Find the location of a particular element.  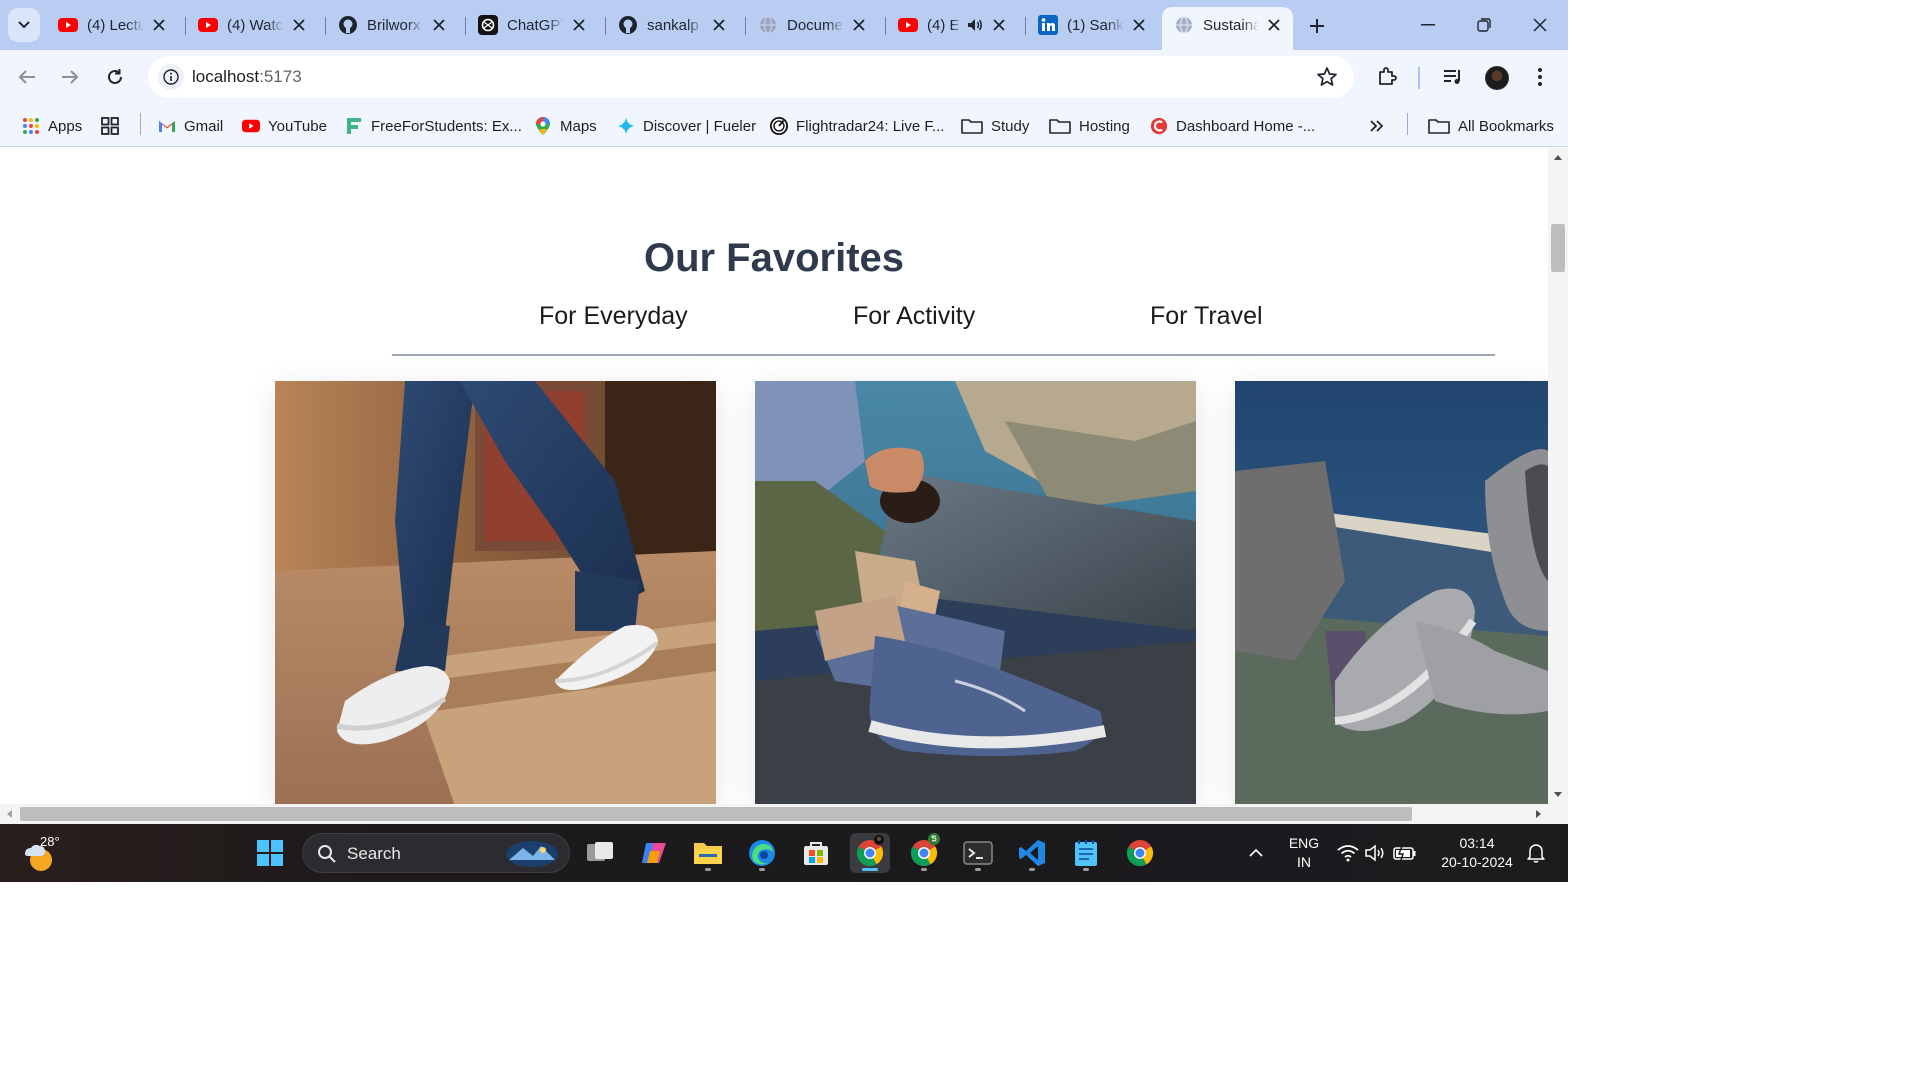

bookmark-divider is located at coordinates (140, 124).